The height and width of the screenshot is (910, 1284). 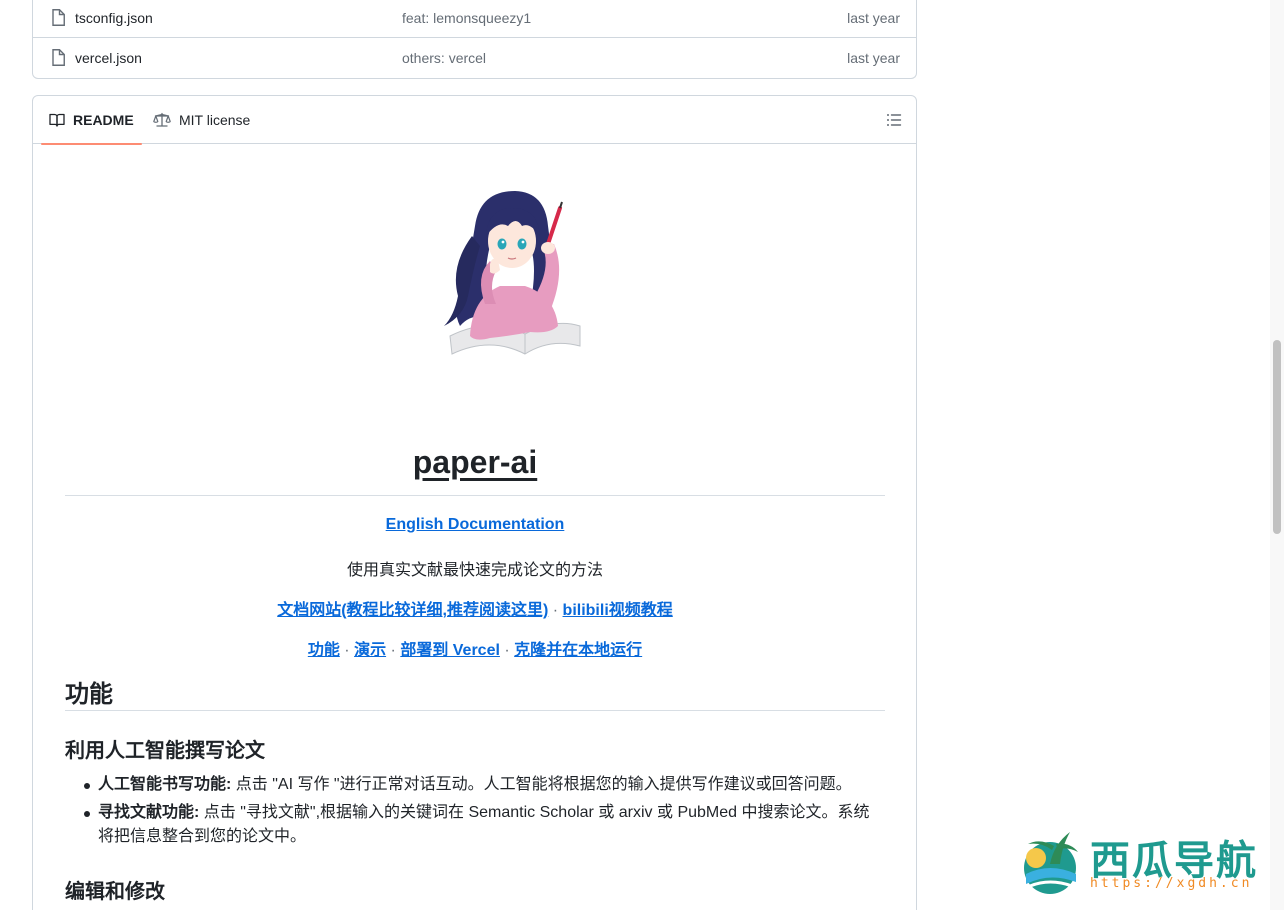 I want to click on english-doc-line: English Documentation, so click(x=475, y=525).